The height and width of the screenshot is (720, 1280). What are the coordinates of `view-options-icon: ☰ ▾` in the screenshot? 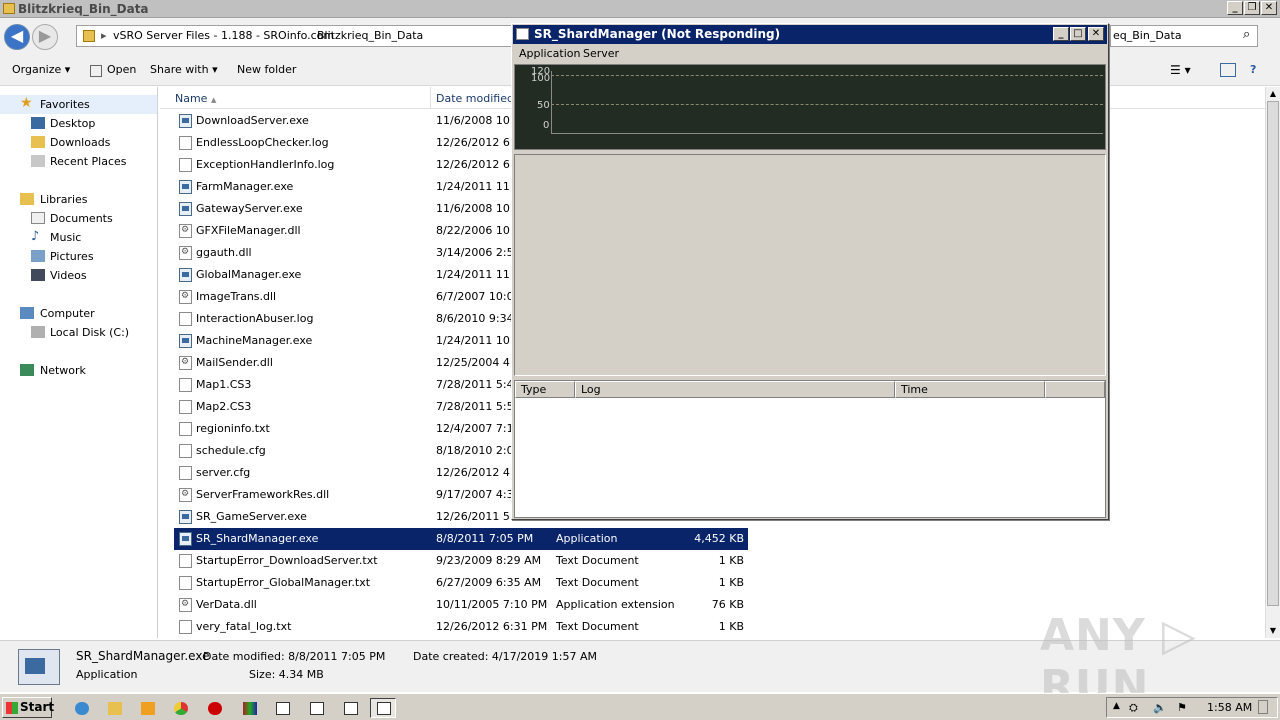 It's located at (1180, 70).